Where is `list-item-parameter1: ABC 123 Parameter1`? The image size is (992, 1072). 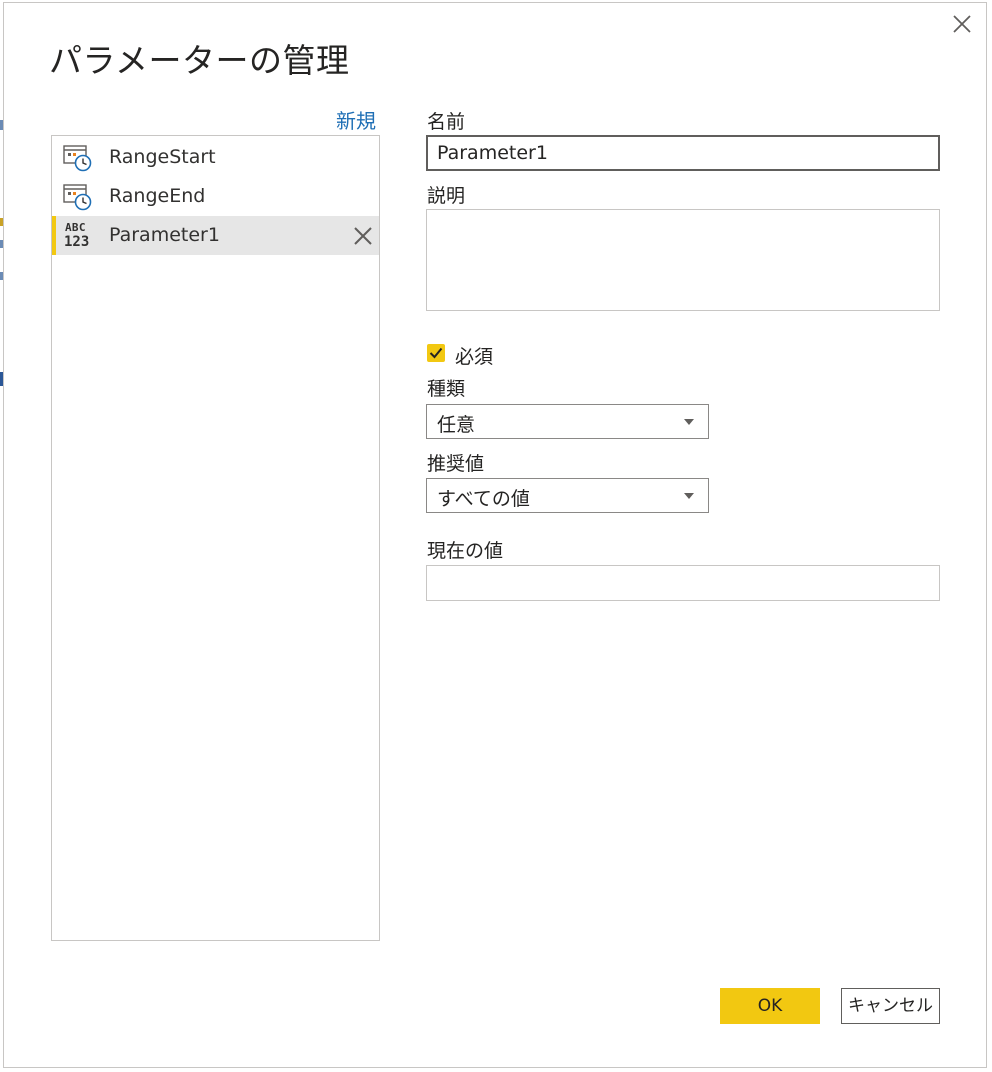
list-item-parameter1: ABC 123 Parameter1 is located at coordinates (215, 235).